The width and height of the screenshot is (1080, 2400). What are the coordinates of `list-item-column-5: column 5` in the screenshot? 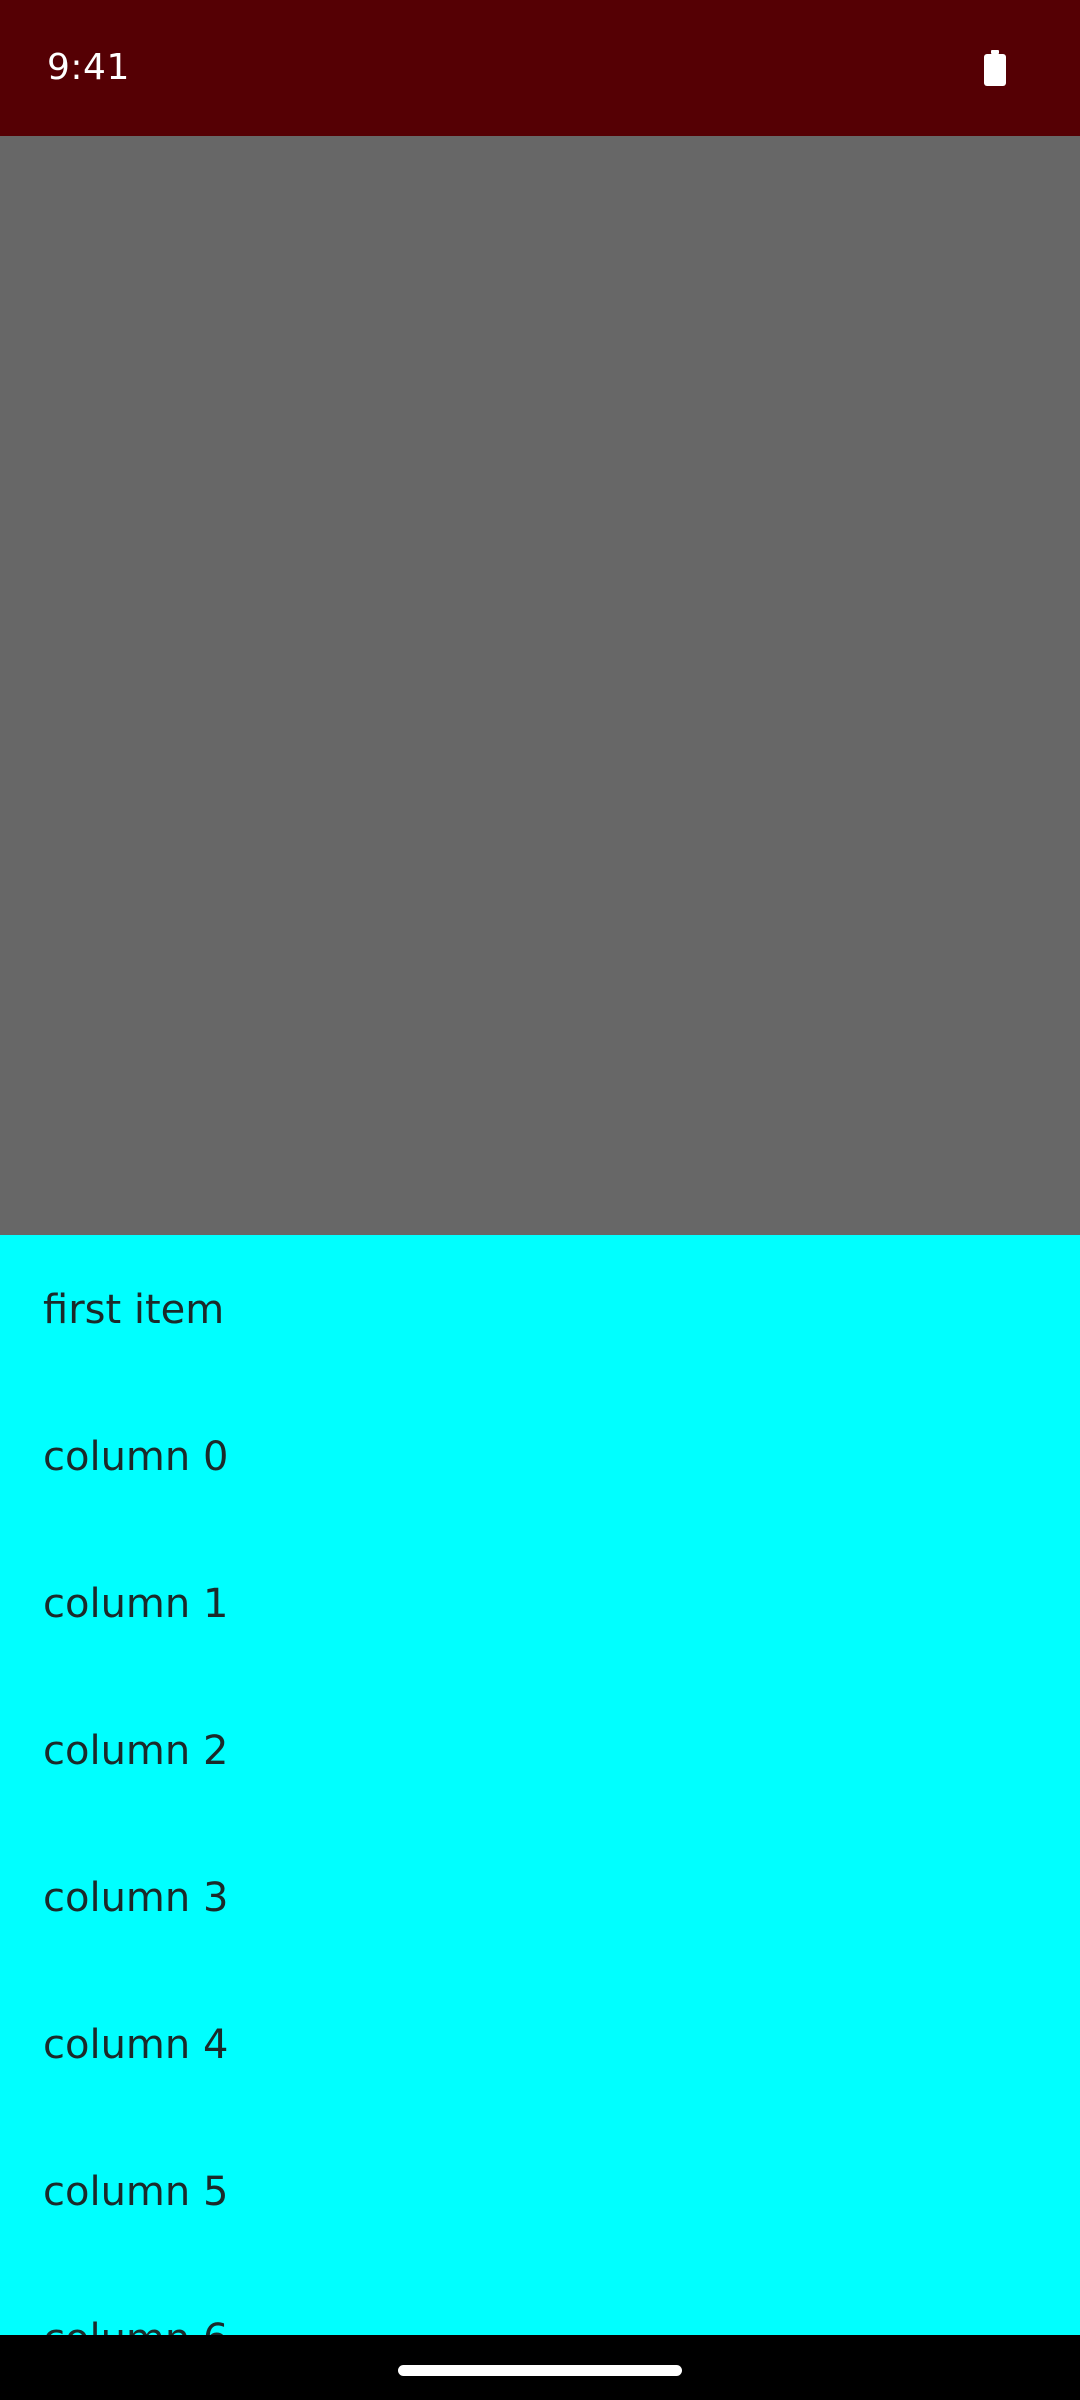 It's located at (135, 2192).